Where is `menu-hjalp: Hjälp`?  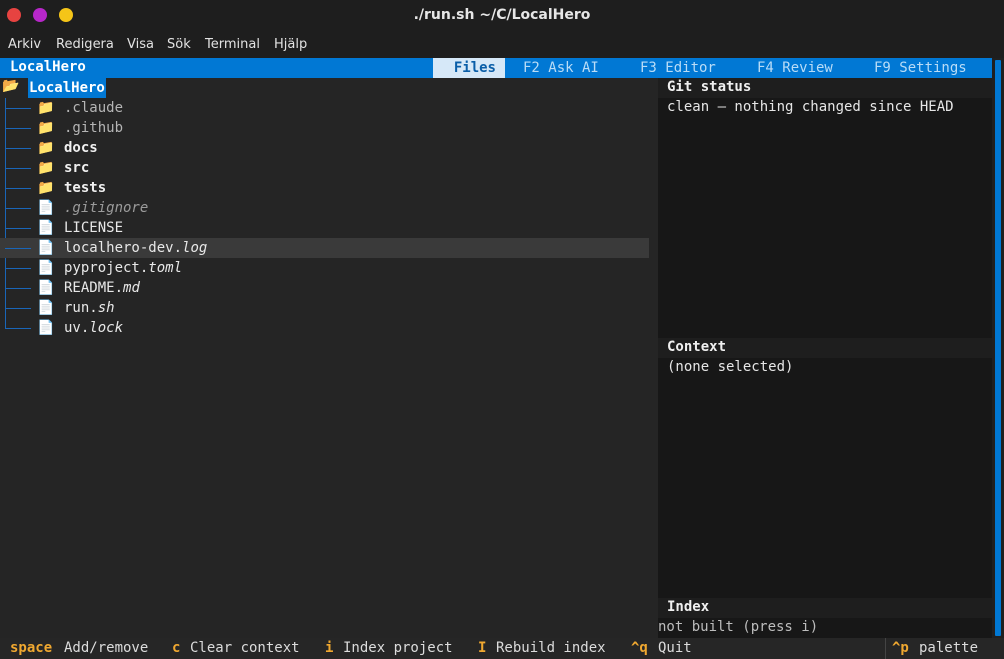 menu-hjalp: Hjälp is located at coordinates (290, 44).